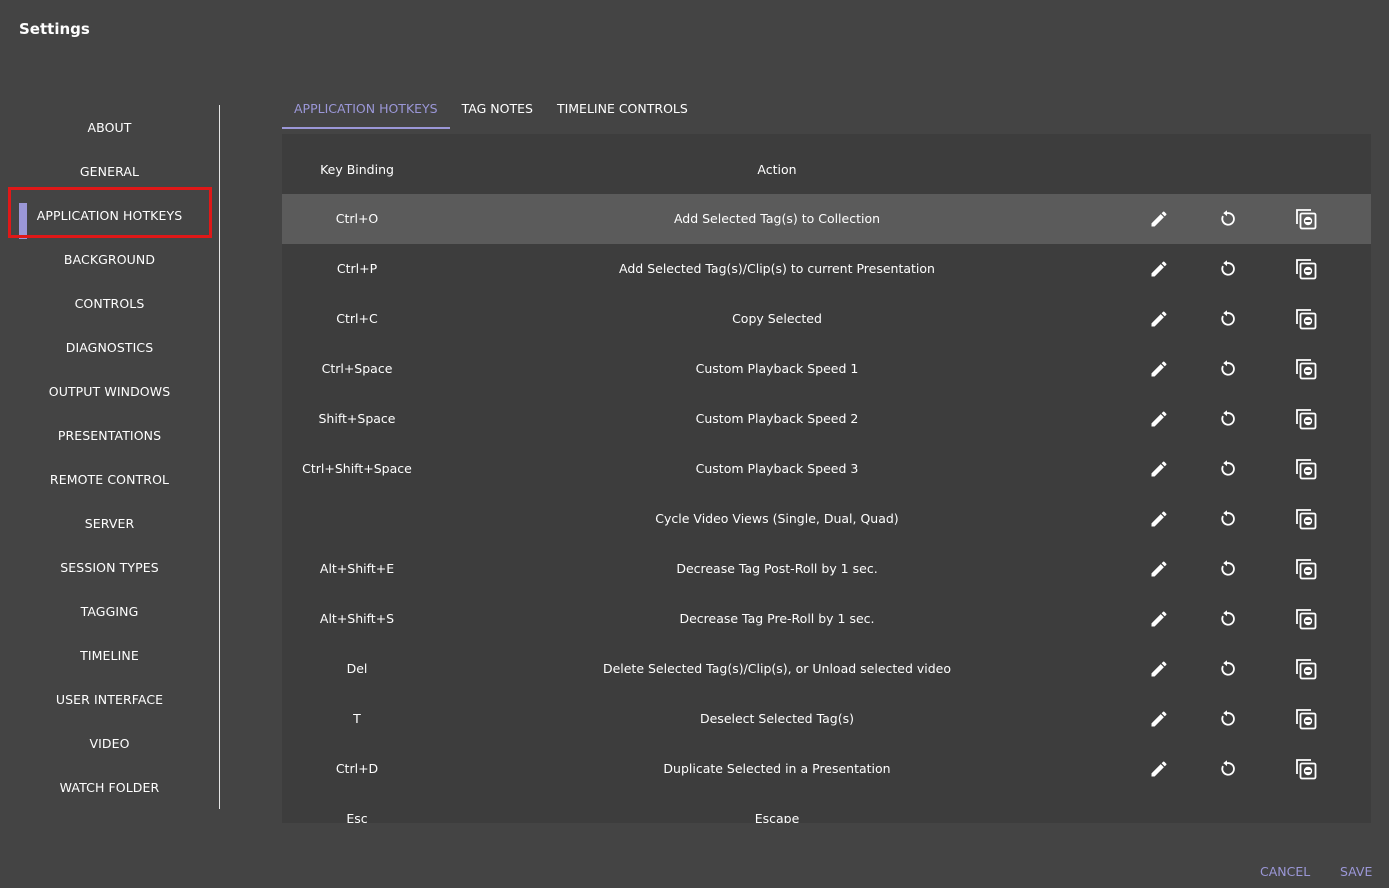 The height and width of the screenshot is (888, 1389). Describe the element at coordinates (497, 111) in the screenshot. I see `tab-tag-notes: TAG NOTES` at that location.